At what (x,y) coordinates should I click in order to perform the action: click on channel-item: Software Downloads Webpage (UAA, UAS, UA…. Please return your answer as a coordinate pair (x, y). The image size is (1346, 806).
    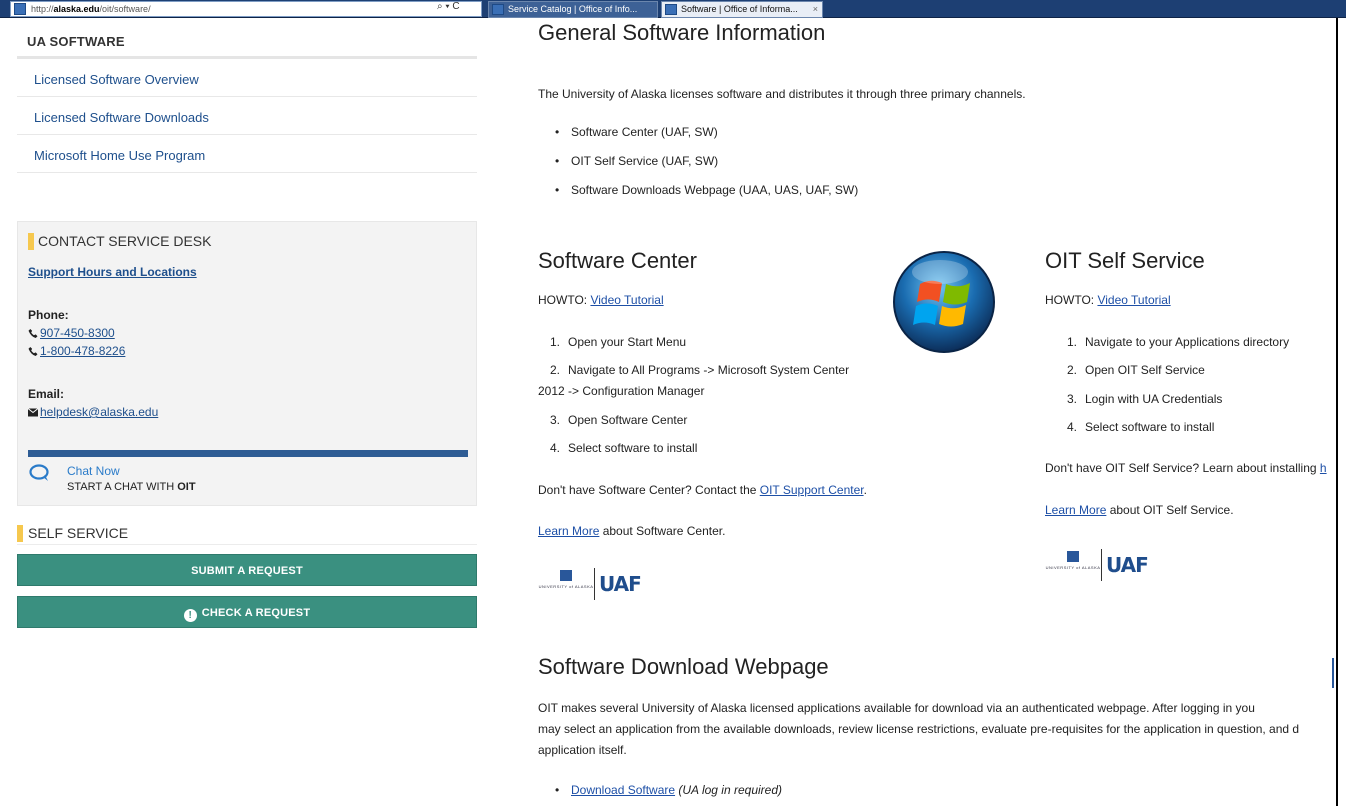
    Looking at the image, I should click on (706, 190).